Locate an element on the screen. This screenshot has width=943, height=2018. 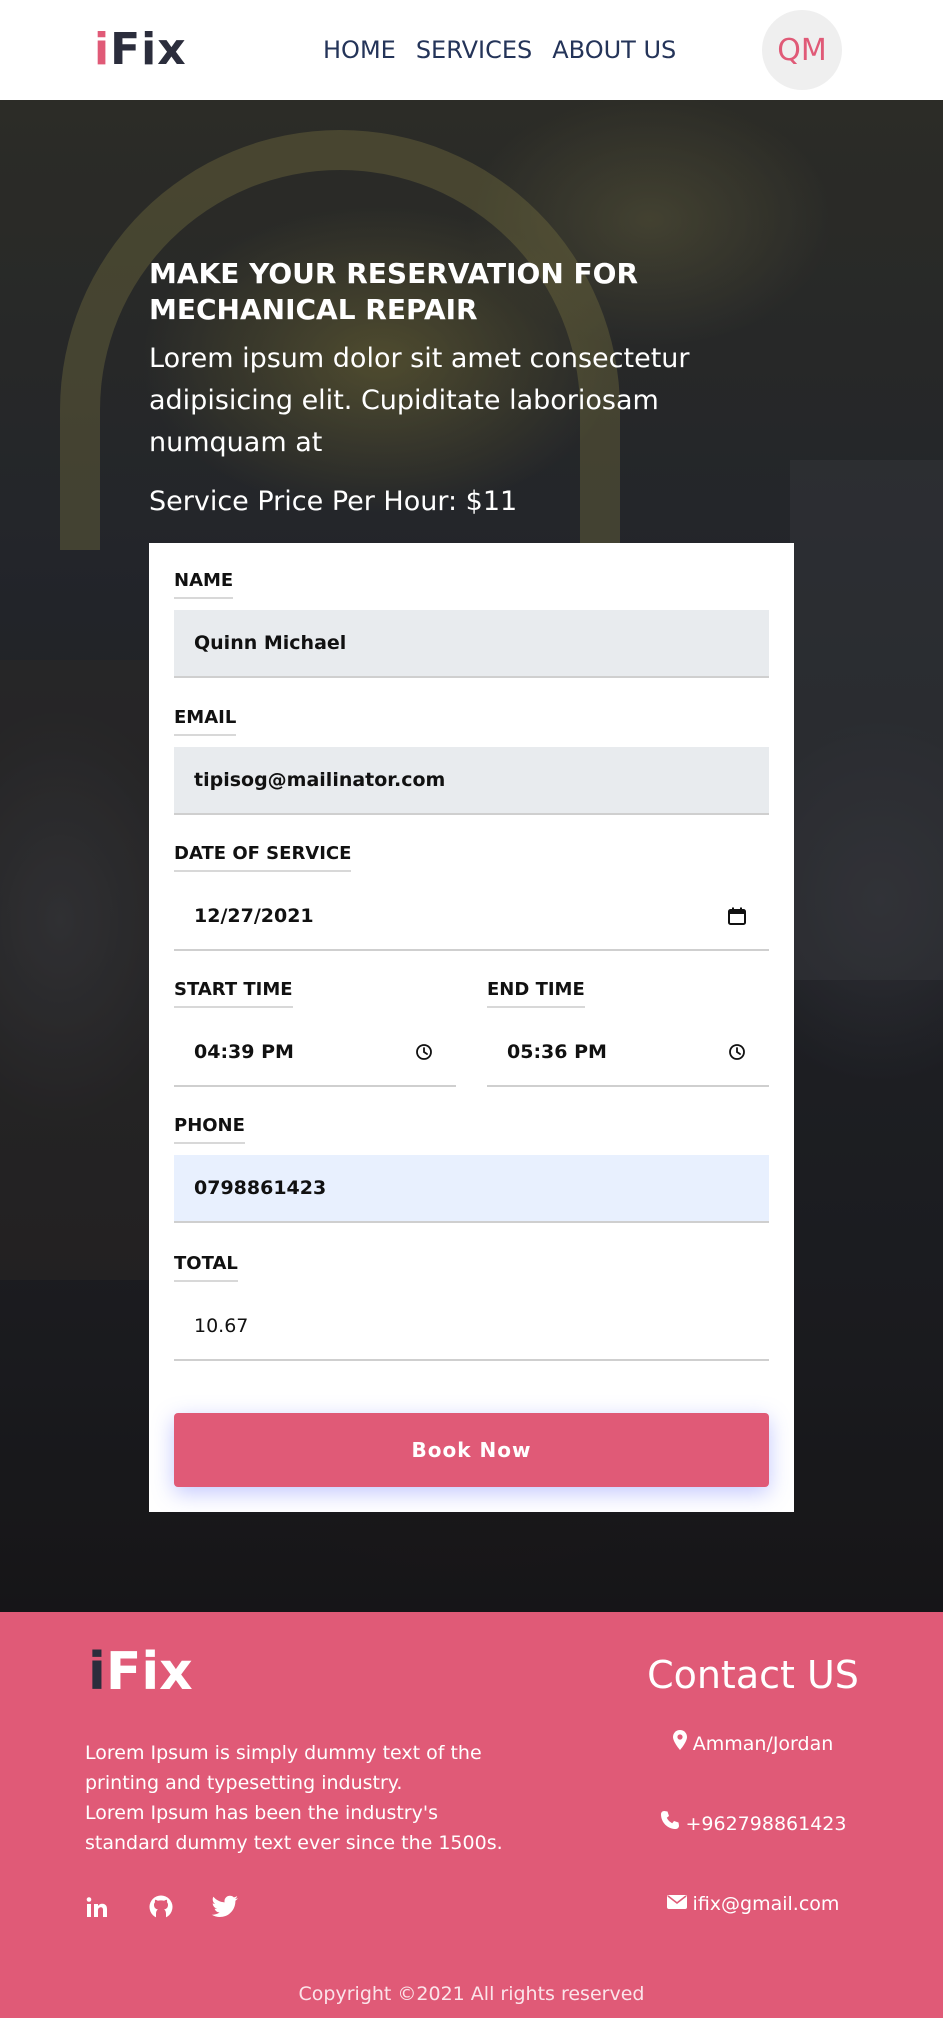
nav-about-us: ABOUT US is located at coordinates (614, 50).